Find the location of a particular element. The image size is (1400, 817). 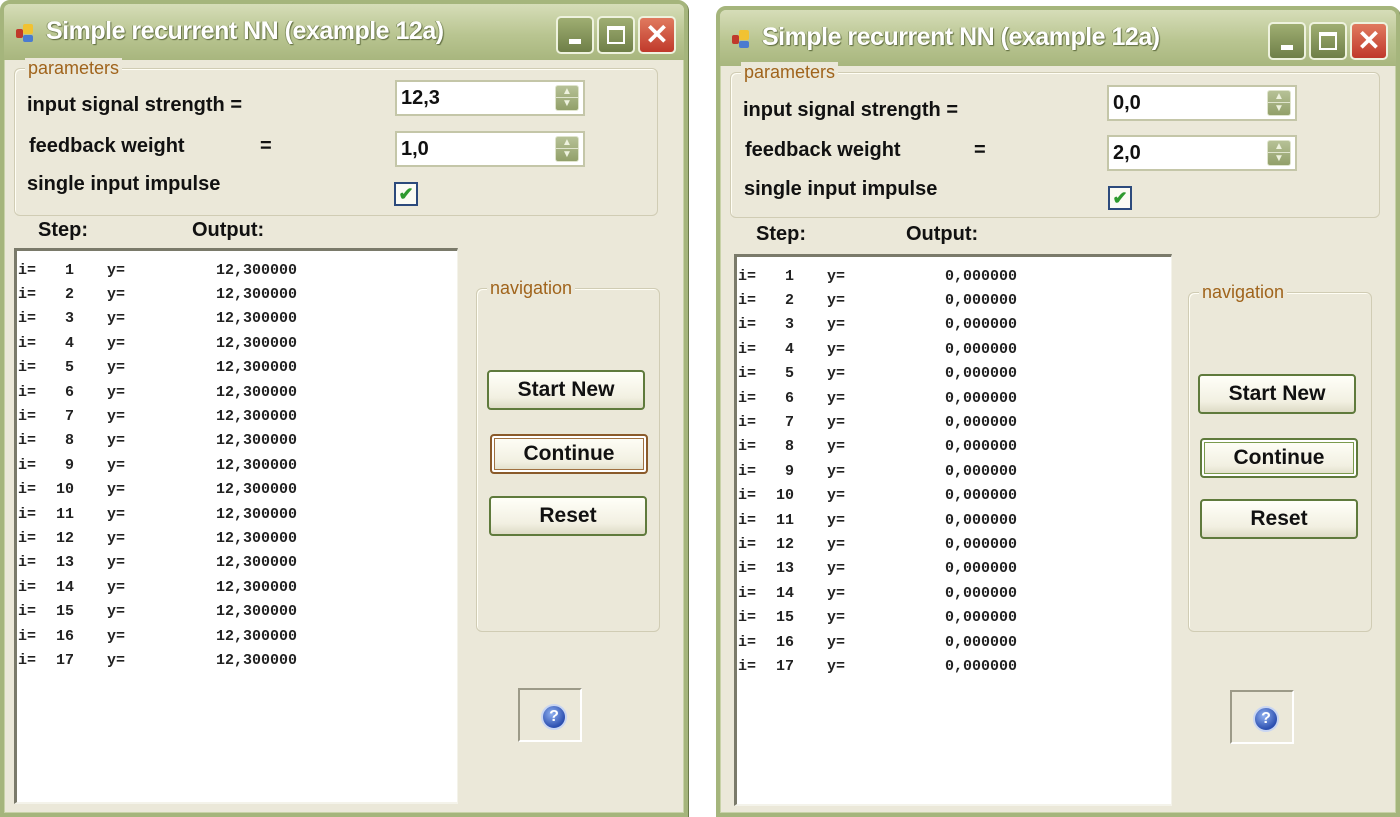

list-item: i= 15 y= 0,000000 is located at coordinates (954, 617).